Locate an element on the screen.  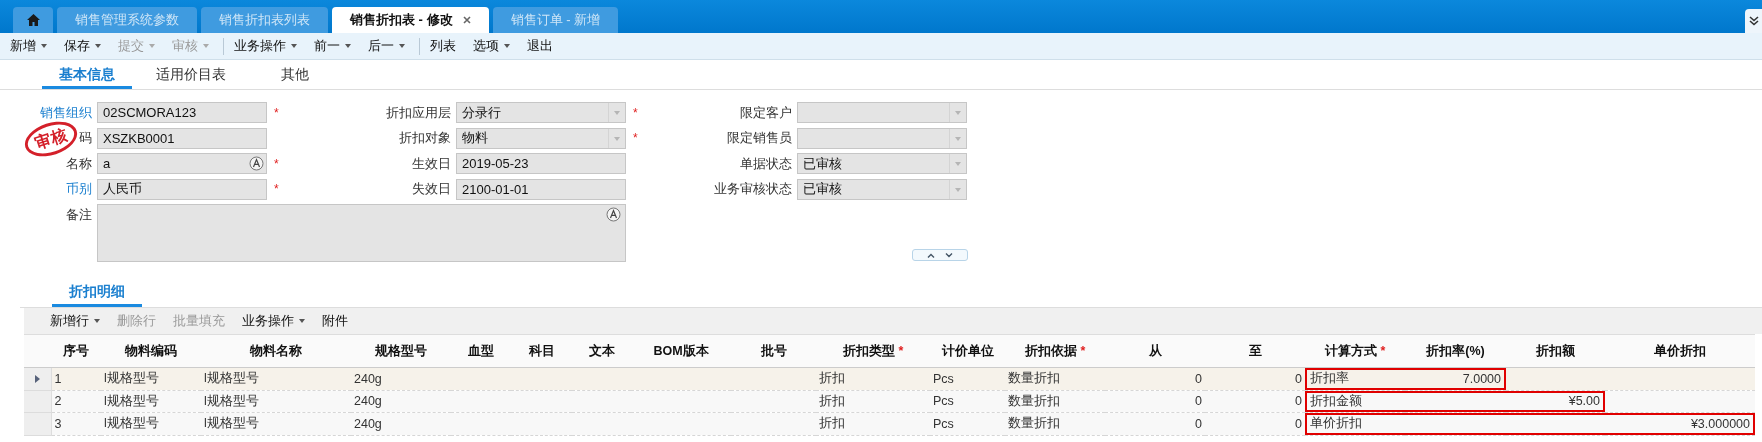
toolbar-button: 后一 is located at coordinates (386, 46).